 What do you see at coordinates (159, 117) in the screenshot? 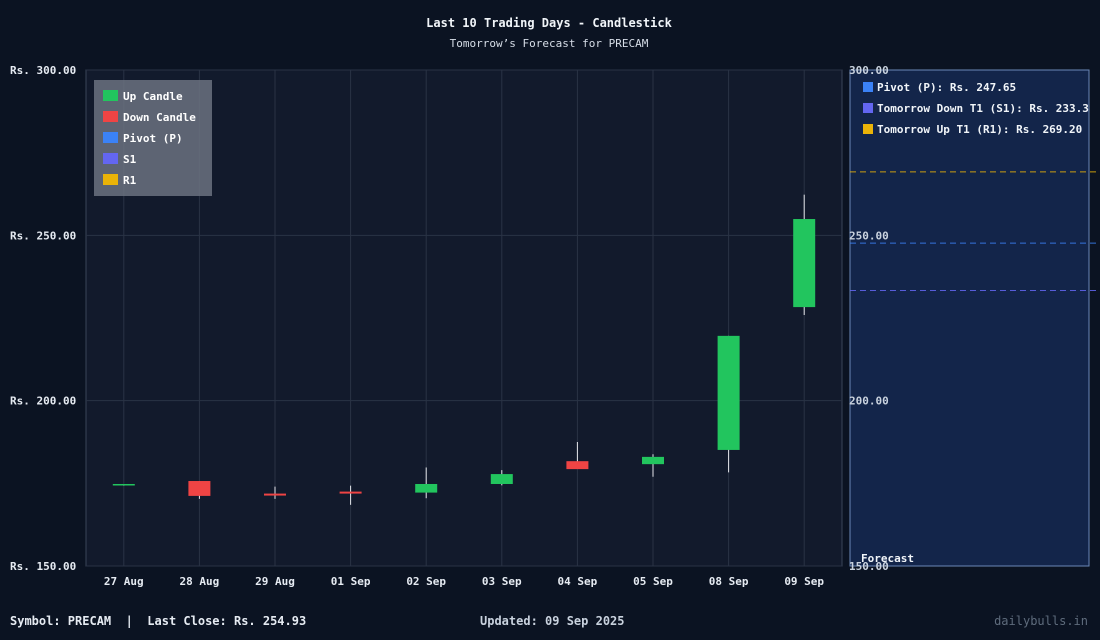
I see `legend-label: Down Candle` at bounding box center [159, 117].